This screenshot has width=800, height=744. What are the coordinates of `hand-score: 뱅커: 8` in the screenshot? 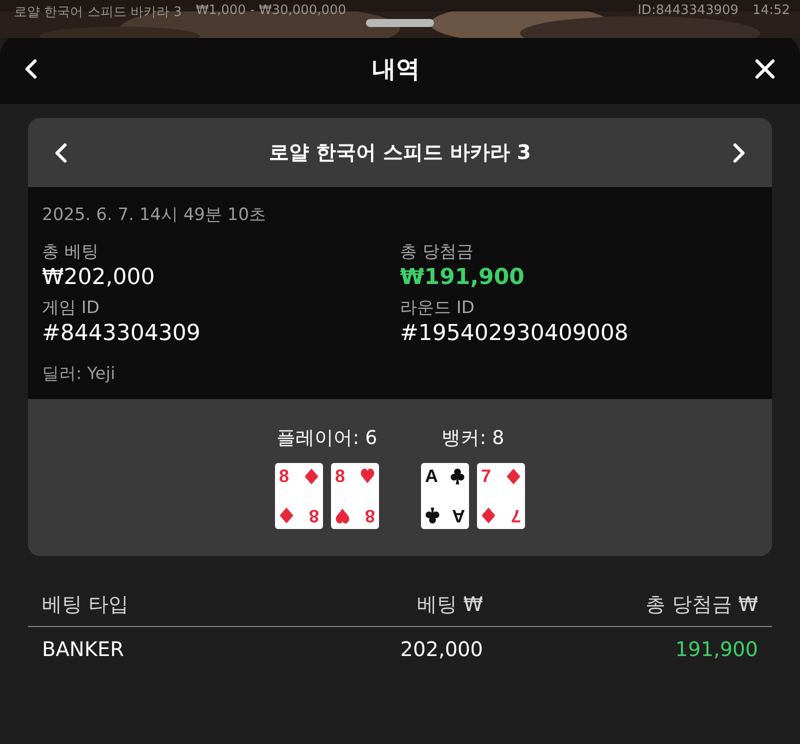 It's located at (473, 438).